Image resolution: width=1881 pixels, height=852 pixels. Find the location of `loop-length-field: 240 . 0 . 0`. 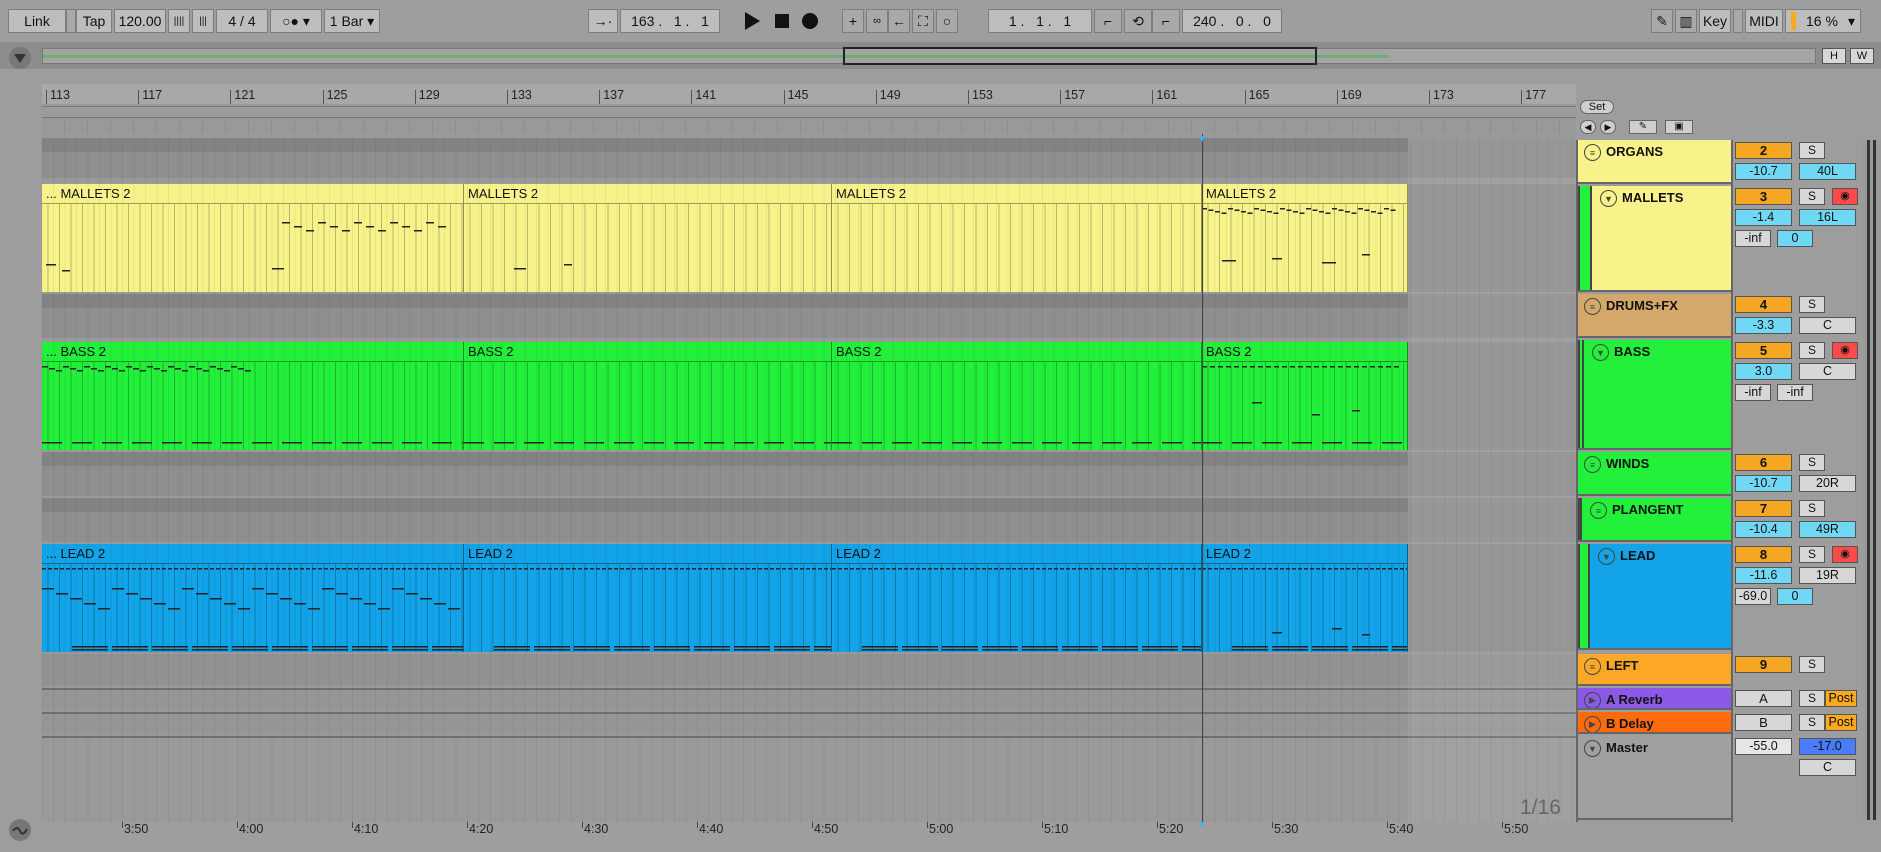

loop-length-field: 240 . 0 . 0 is located at coordinates (1232, 21).